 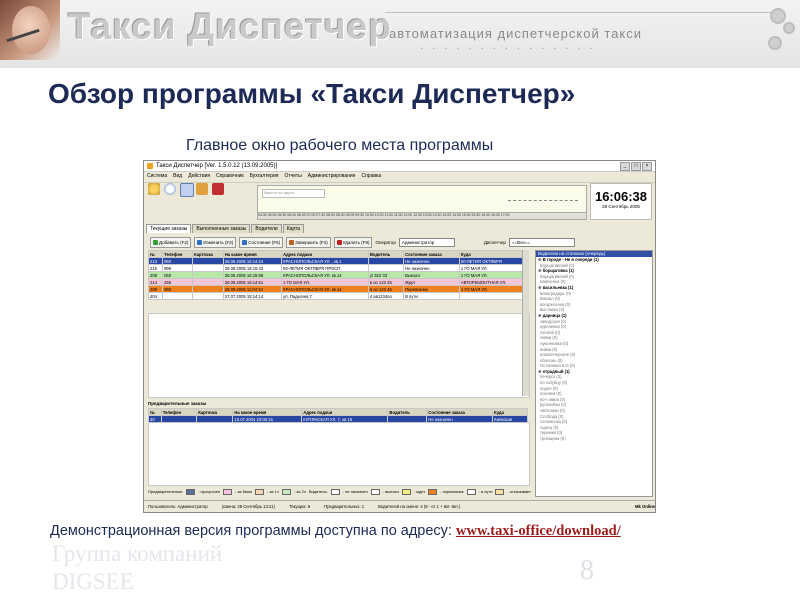 What do you see at coordinates (155, 261) in the screenshot?
I see `table-cell: 213` at bounding box center [155, 261].